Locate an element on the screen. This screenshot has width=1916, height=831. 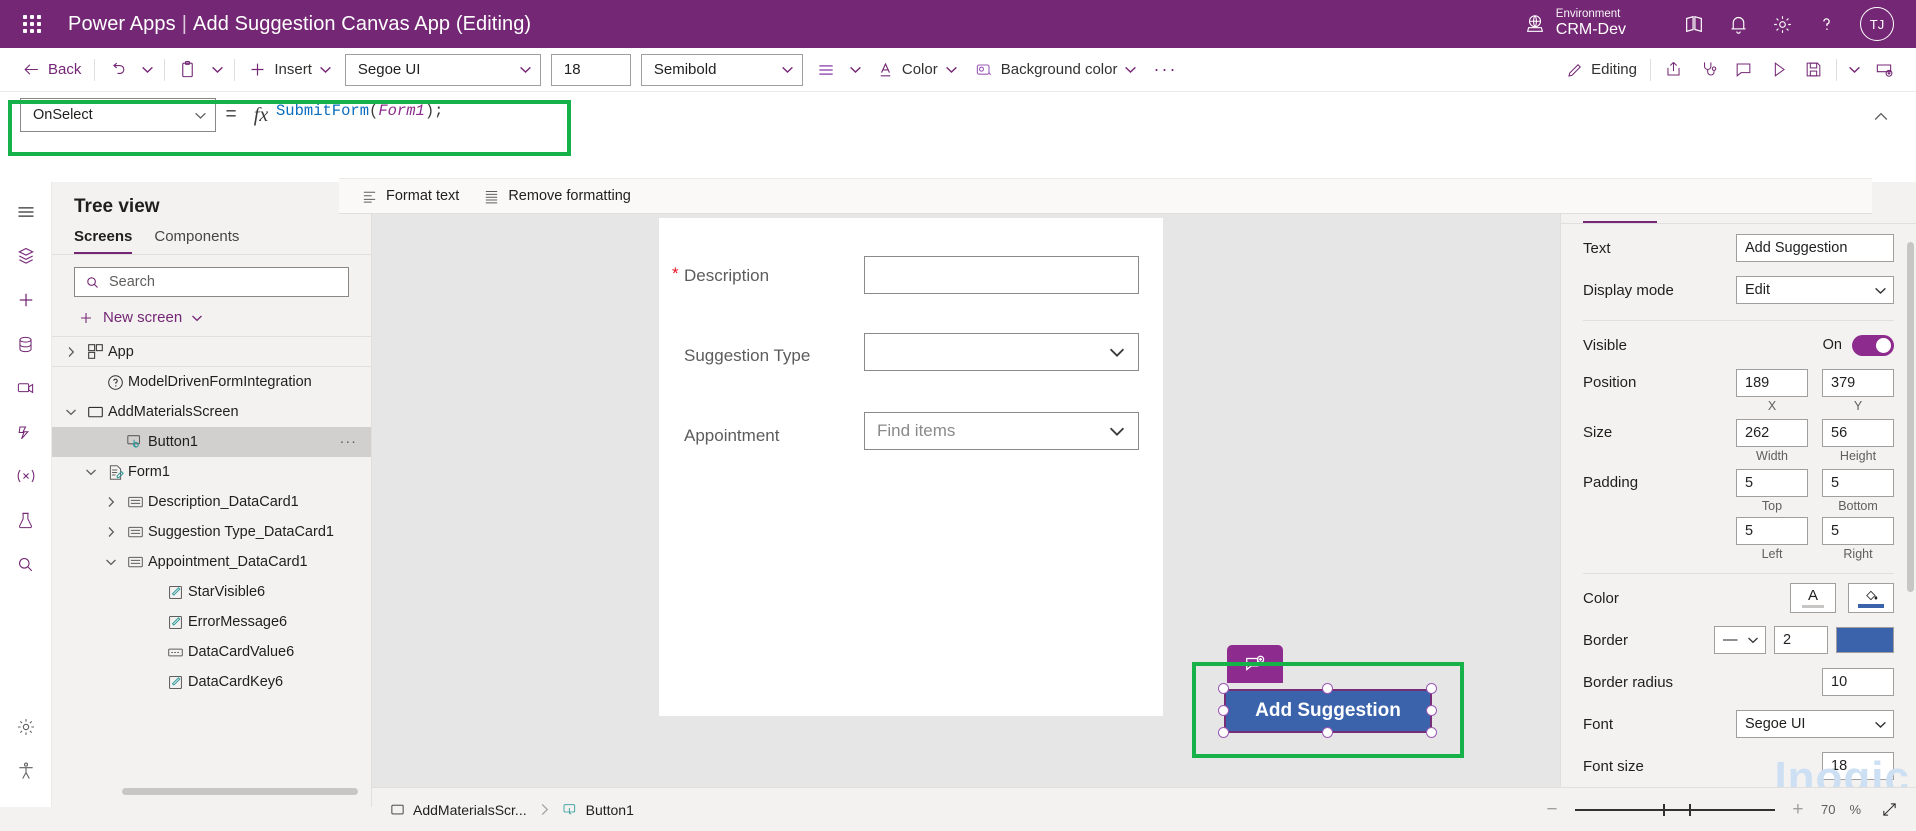
align-icon is located at coordinates (826, 70).